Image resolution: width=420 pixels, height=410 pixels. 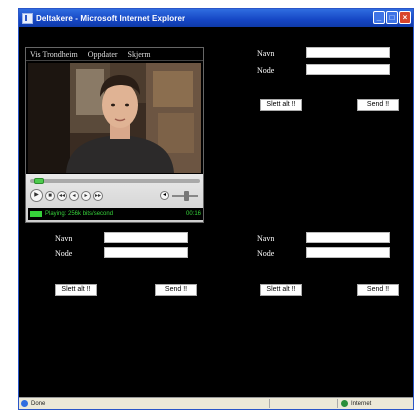 I want to click on internet-zone-icon, so click(x=344, y=403).